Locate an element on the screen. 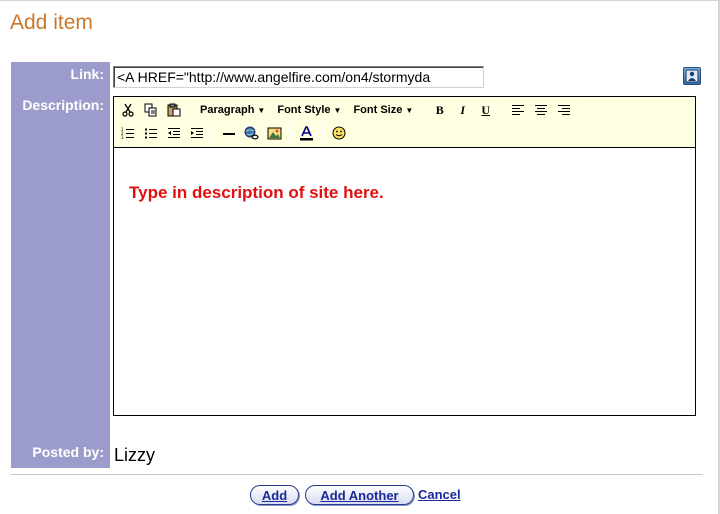 Image resolution: width=720 pixels, height=514 pixels. align-right-button is located at coordinates (563, 110).